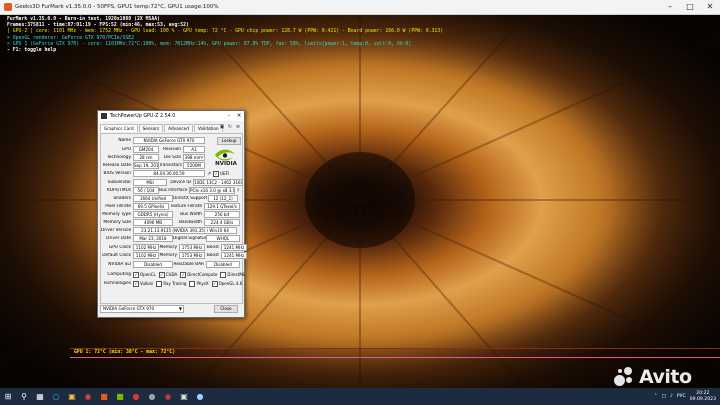  I want to click on device-id-label: Device ID, so click(180, 182).